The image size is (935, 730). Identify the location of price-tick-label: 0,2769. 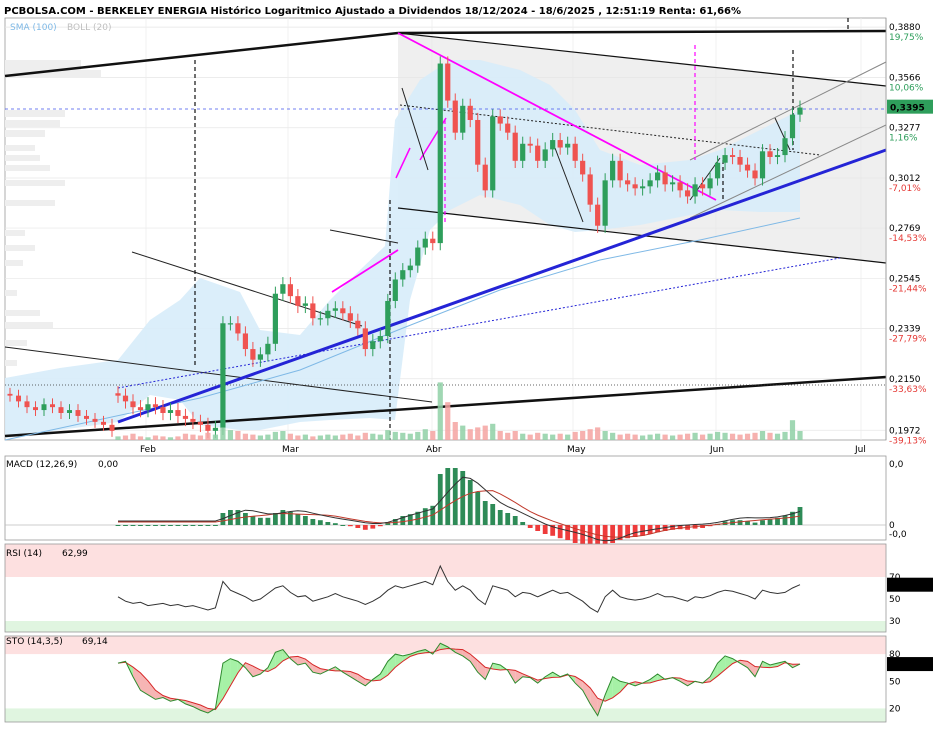
(905, 229).